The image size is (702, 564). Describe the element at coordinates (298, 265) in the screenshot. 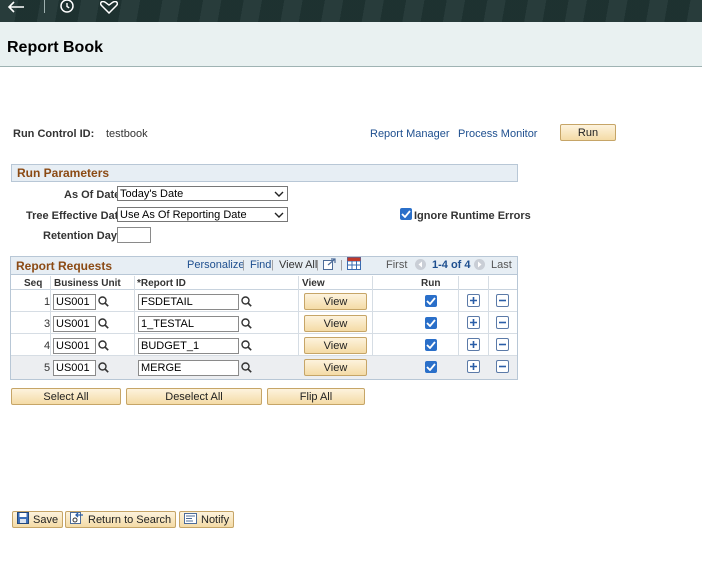

I see `view-all-link: View All` at that location.